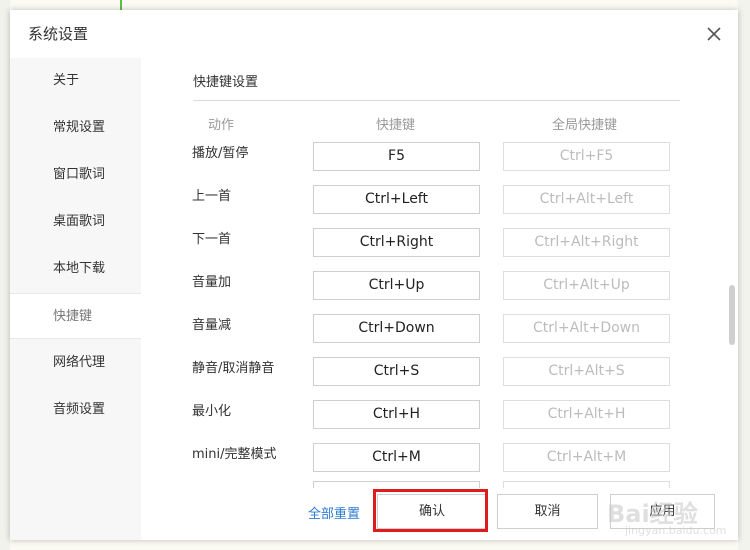 The height and width of the screenshot is (550, 750). What do you see at coordinates (665, 519) in the screenshot?
I see `watermark: Bai经验 jingyan.baidu.com` at bounding box center [665, 519].